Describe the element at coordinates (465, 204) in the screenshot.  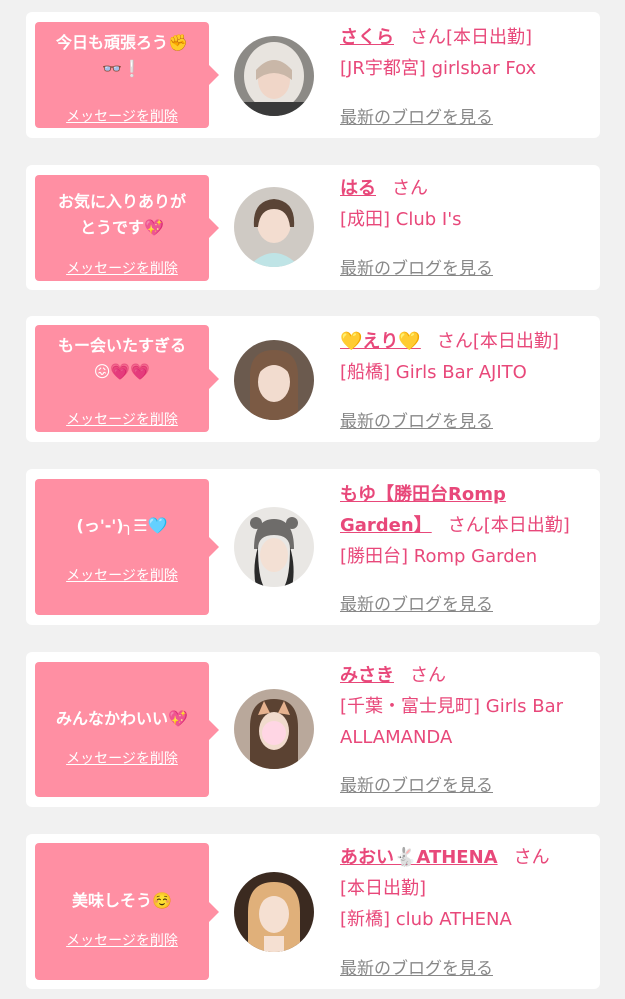
I see `cast-info: はる さん [成田] Club I's` at that location.